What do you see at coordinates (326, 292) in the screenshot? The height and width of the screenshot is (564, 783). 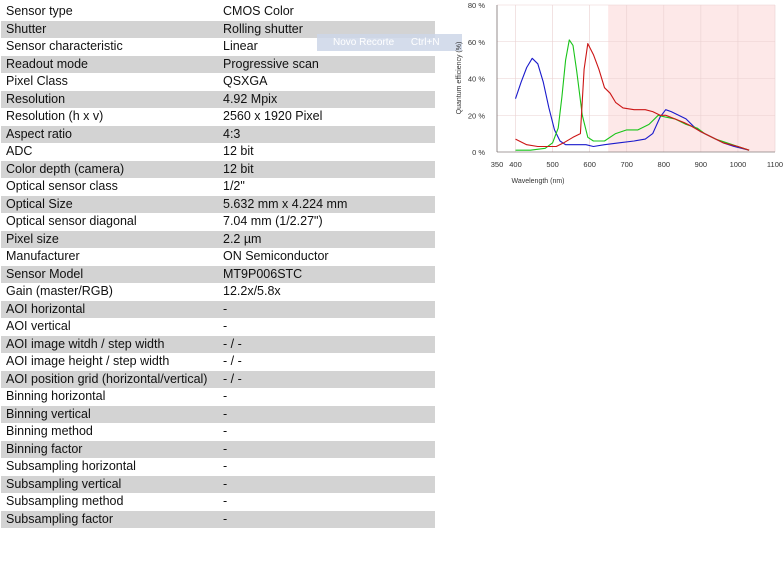 I see `spec-value: 12.2x/5.8x` at bounding box center [326, 292].